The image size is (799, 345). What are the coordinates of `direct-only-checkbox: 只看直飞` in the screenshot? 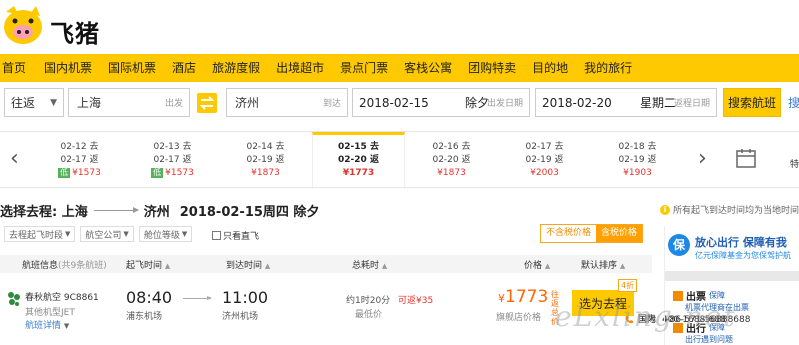 It's located at (235, 235).